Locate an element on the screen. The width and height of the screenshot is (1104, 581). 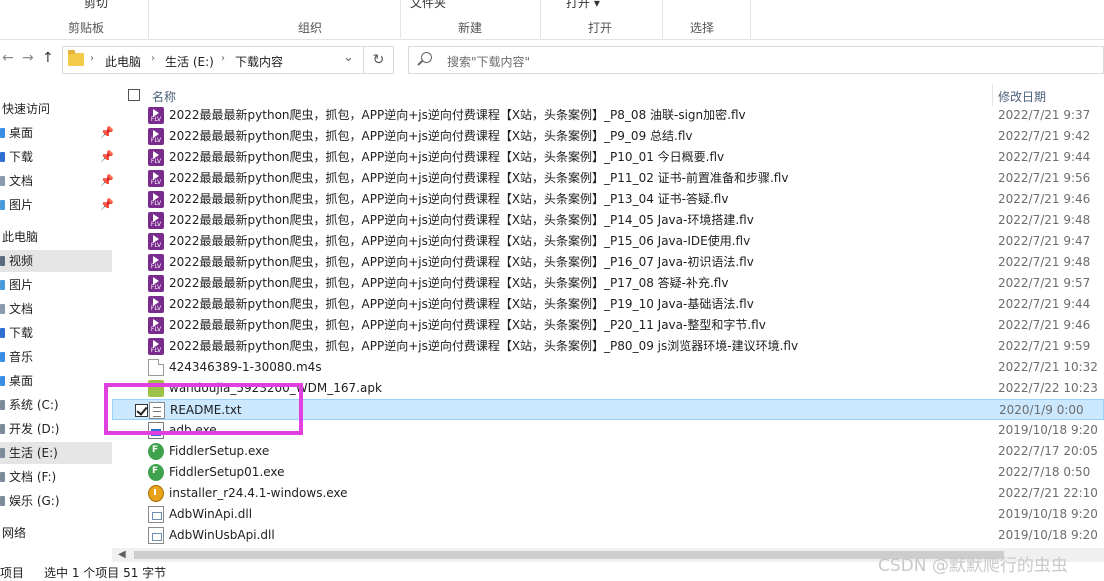
breadcrumb-downloads: 下载内容 is located at coordinates (259, 61).